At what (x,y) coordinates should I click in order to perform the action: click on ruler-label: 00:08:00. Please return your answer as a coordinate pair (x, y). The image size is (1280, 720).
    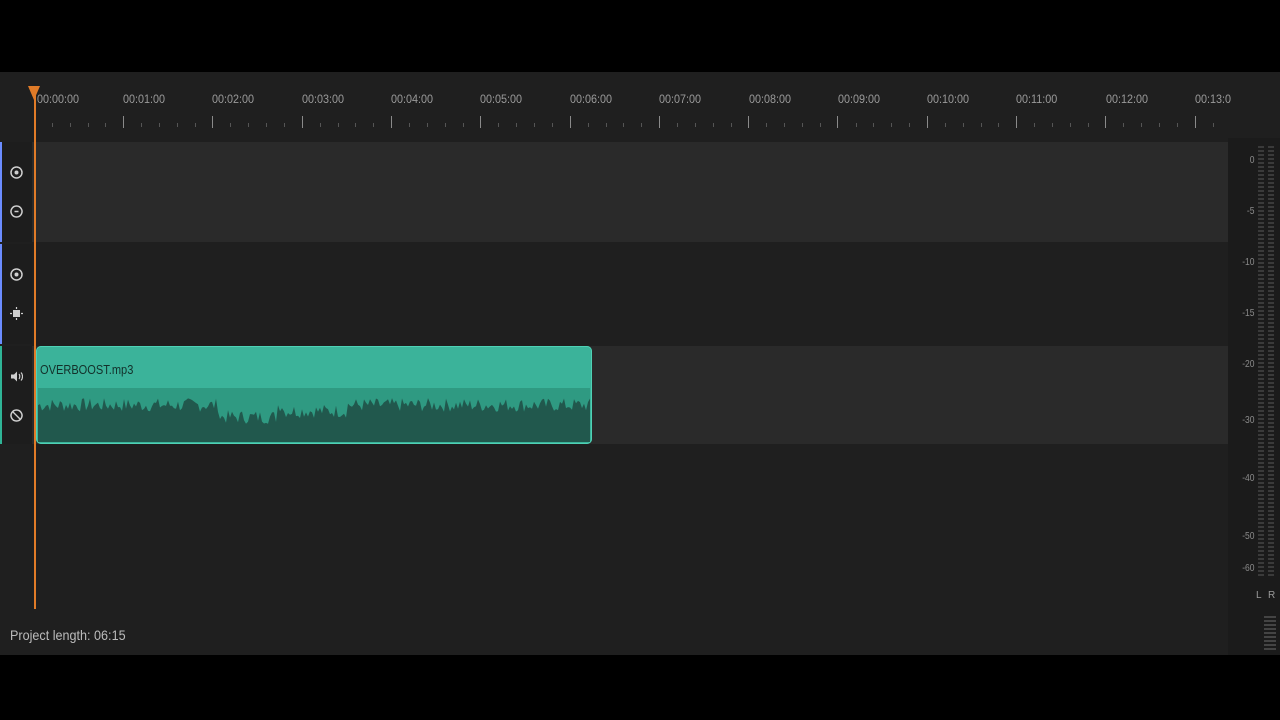
    Looking at the image, I should click on (770, 99).